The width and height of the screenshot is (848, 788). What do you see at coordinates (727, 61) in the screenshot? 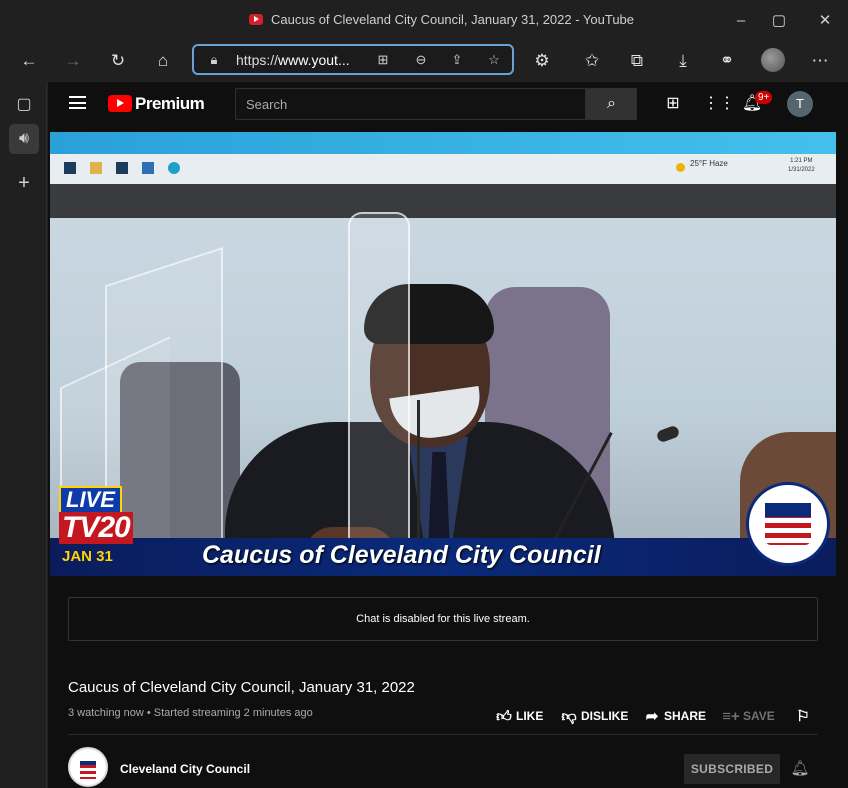
I see `performance-icon: ⚭` at bounding box center [727, 61].